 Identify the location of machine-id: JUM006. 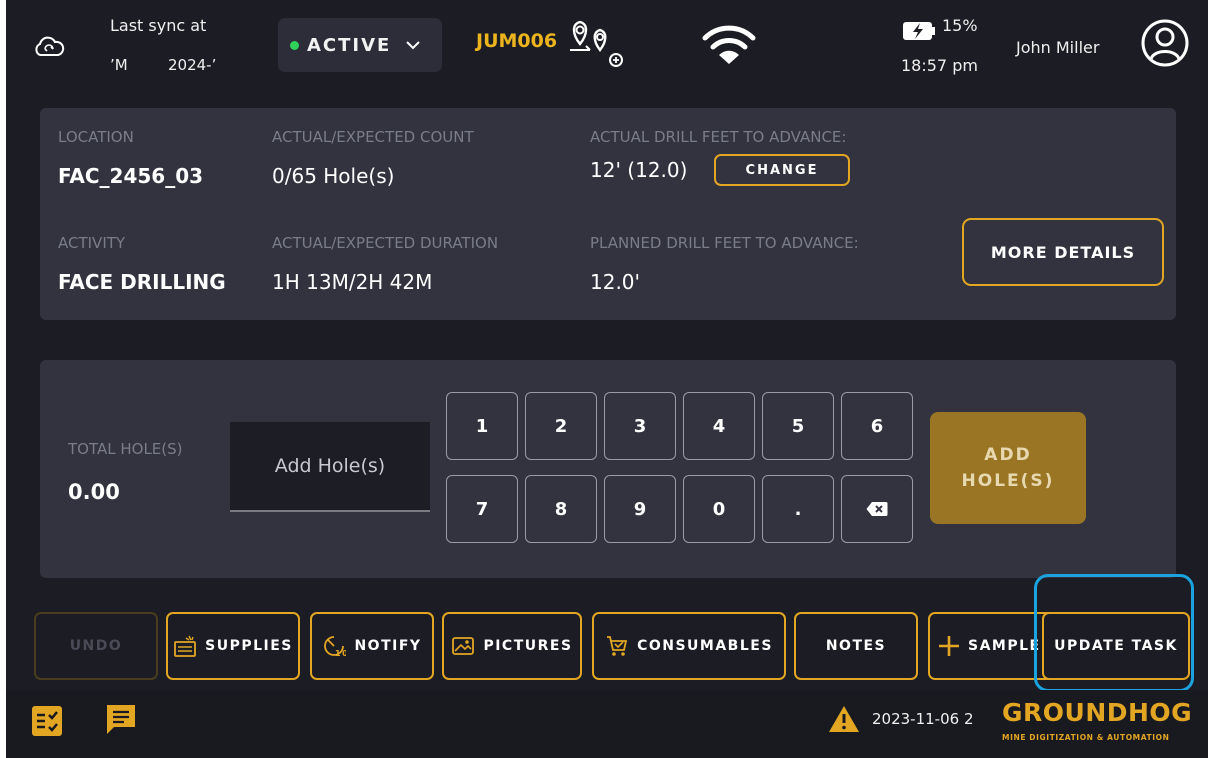
(517, 41).